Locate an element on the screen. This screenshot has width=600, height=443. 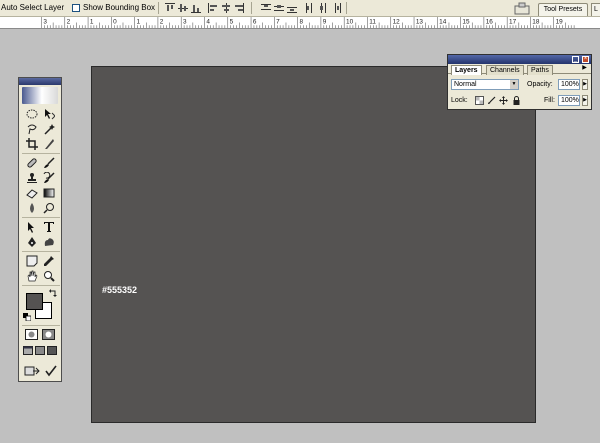
show-bounding-box-option: Show Bounding Box is located at coordinates (113, 7).